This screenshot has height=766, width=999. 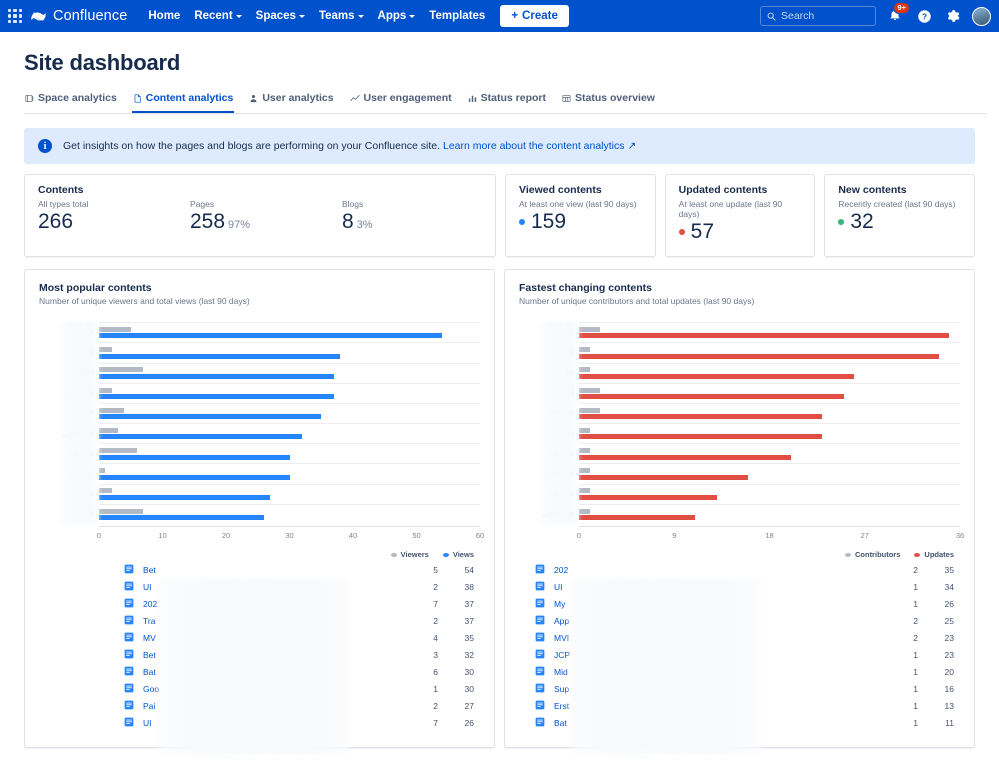 What do you see at coordinates (712, 638) in the screenshot?
I see `content-title-link: MVI` at bounding box center [712, 638].